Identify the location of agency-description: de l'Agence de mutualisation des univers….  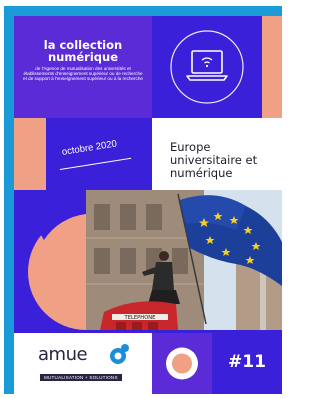
(83, 74).